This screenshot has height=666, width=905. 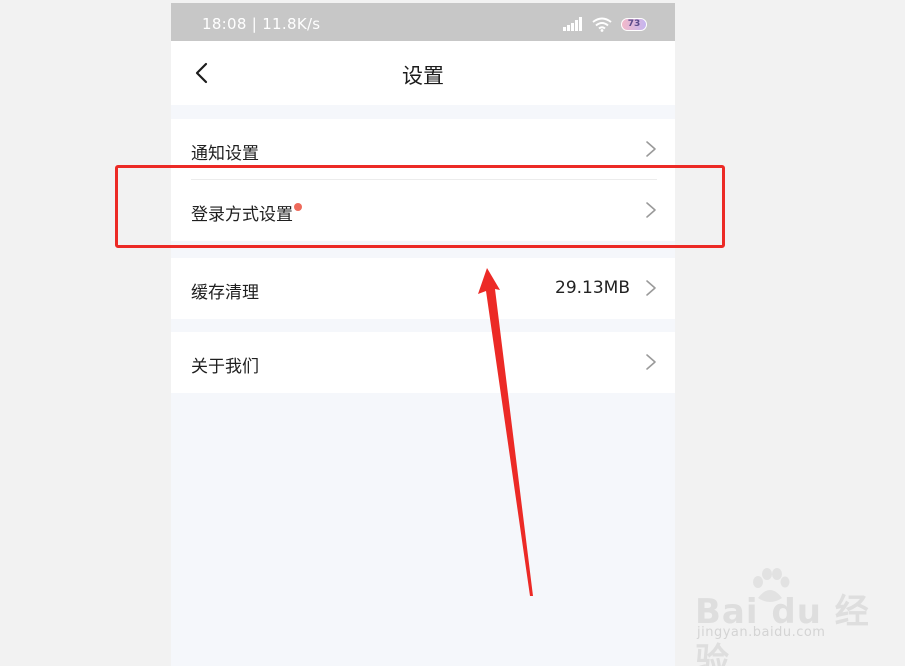 I want to click on settings-group-3: 关于我们, so click(x=423, y=362).